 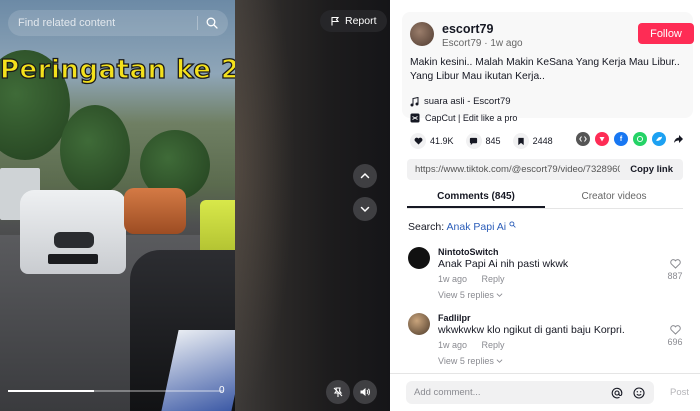 What do you see at coordinates (476, 198) in the screenshot?
I see `tab-comments: Comments (845)` at bounding box center [476, 198].